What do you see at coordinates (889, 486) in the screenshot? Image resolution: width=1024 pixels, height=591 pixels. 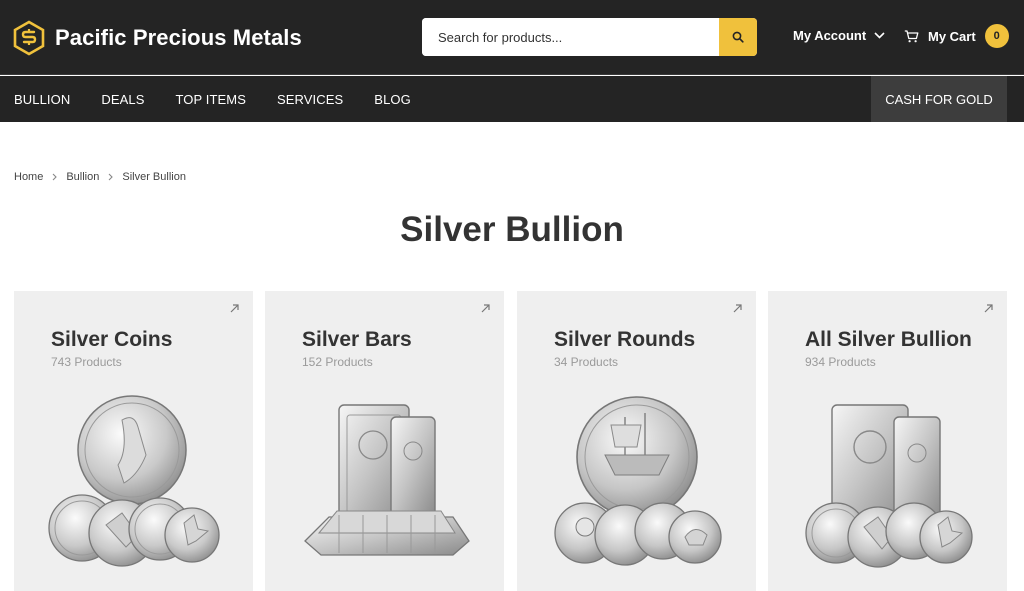 I see `all-silver-bullion-image` at bounding box center [889, 486].